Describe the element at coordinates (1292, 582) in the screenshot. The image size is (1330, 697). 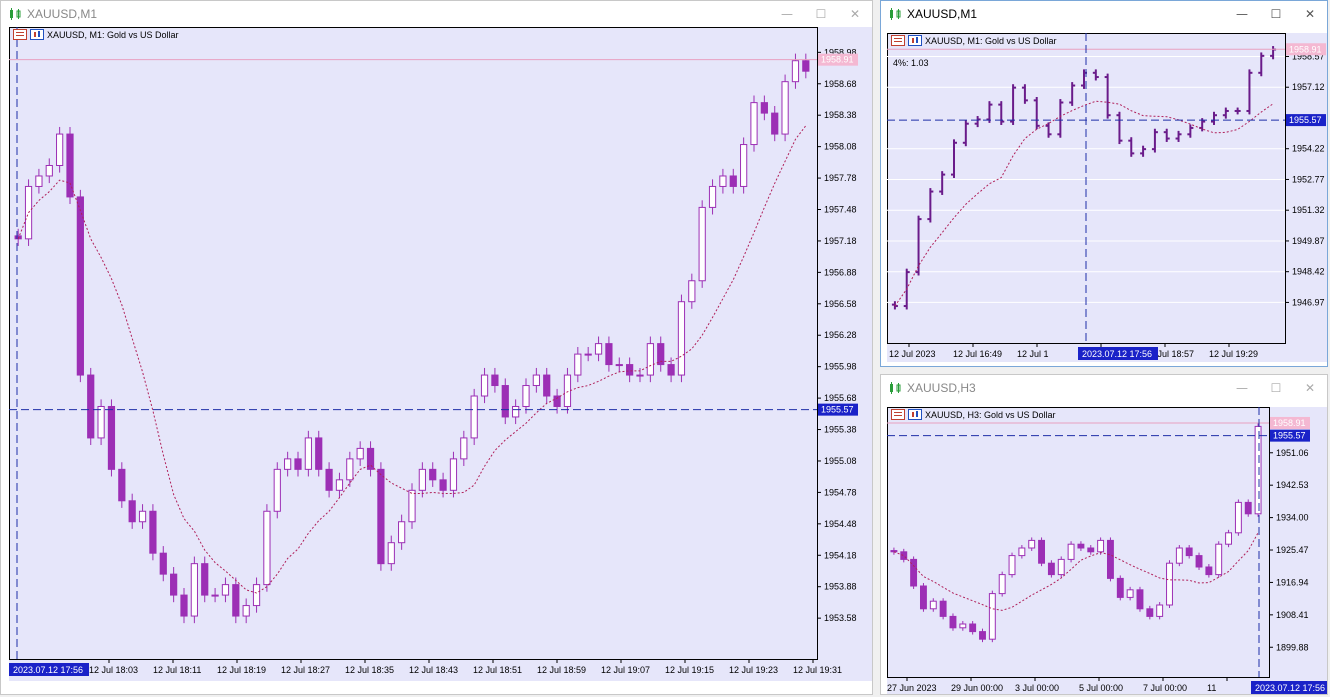
I see `price-tick-label: 1916.94` at that location.